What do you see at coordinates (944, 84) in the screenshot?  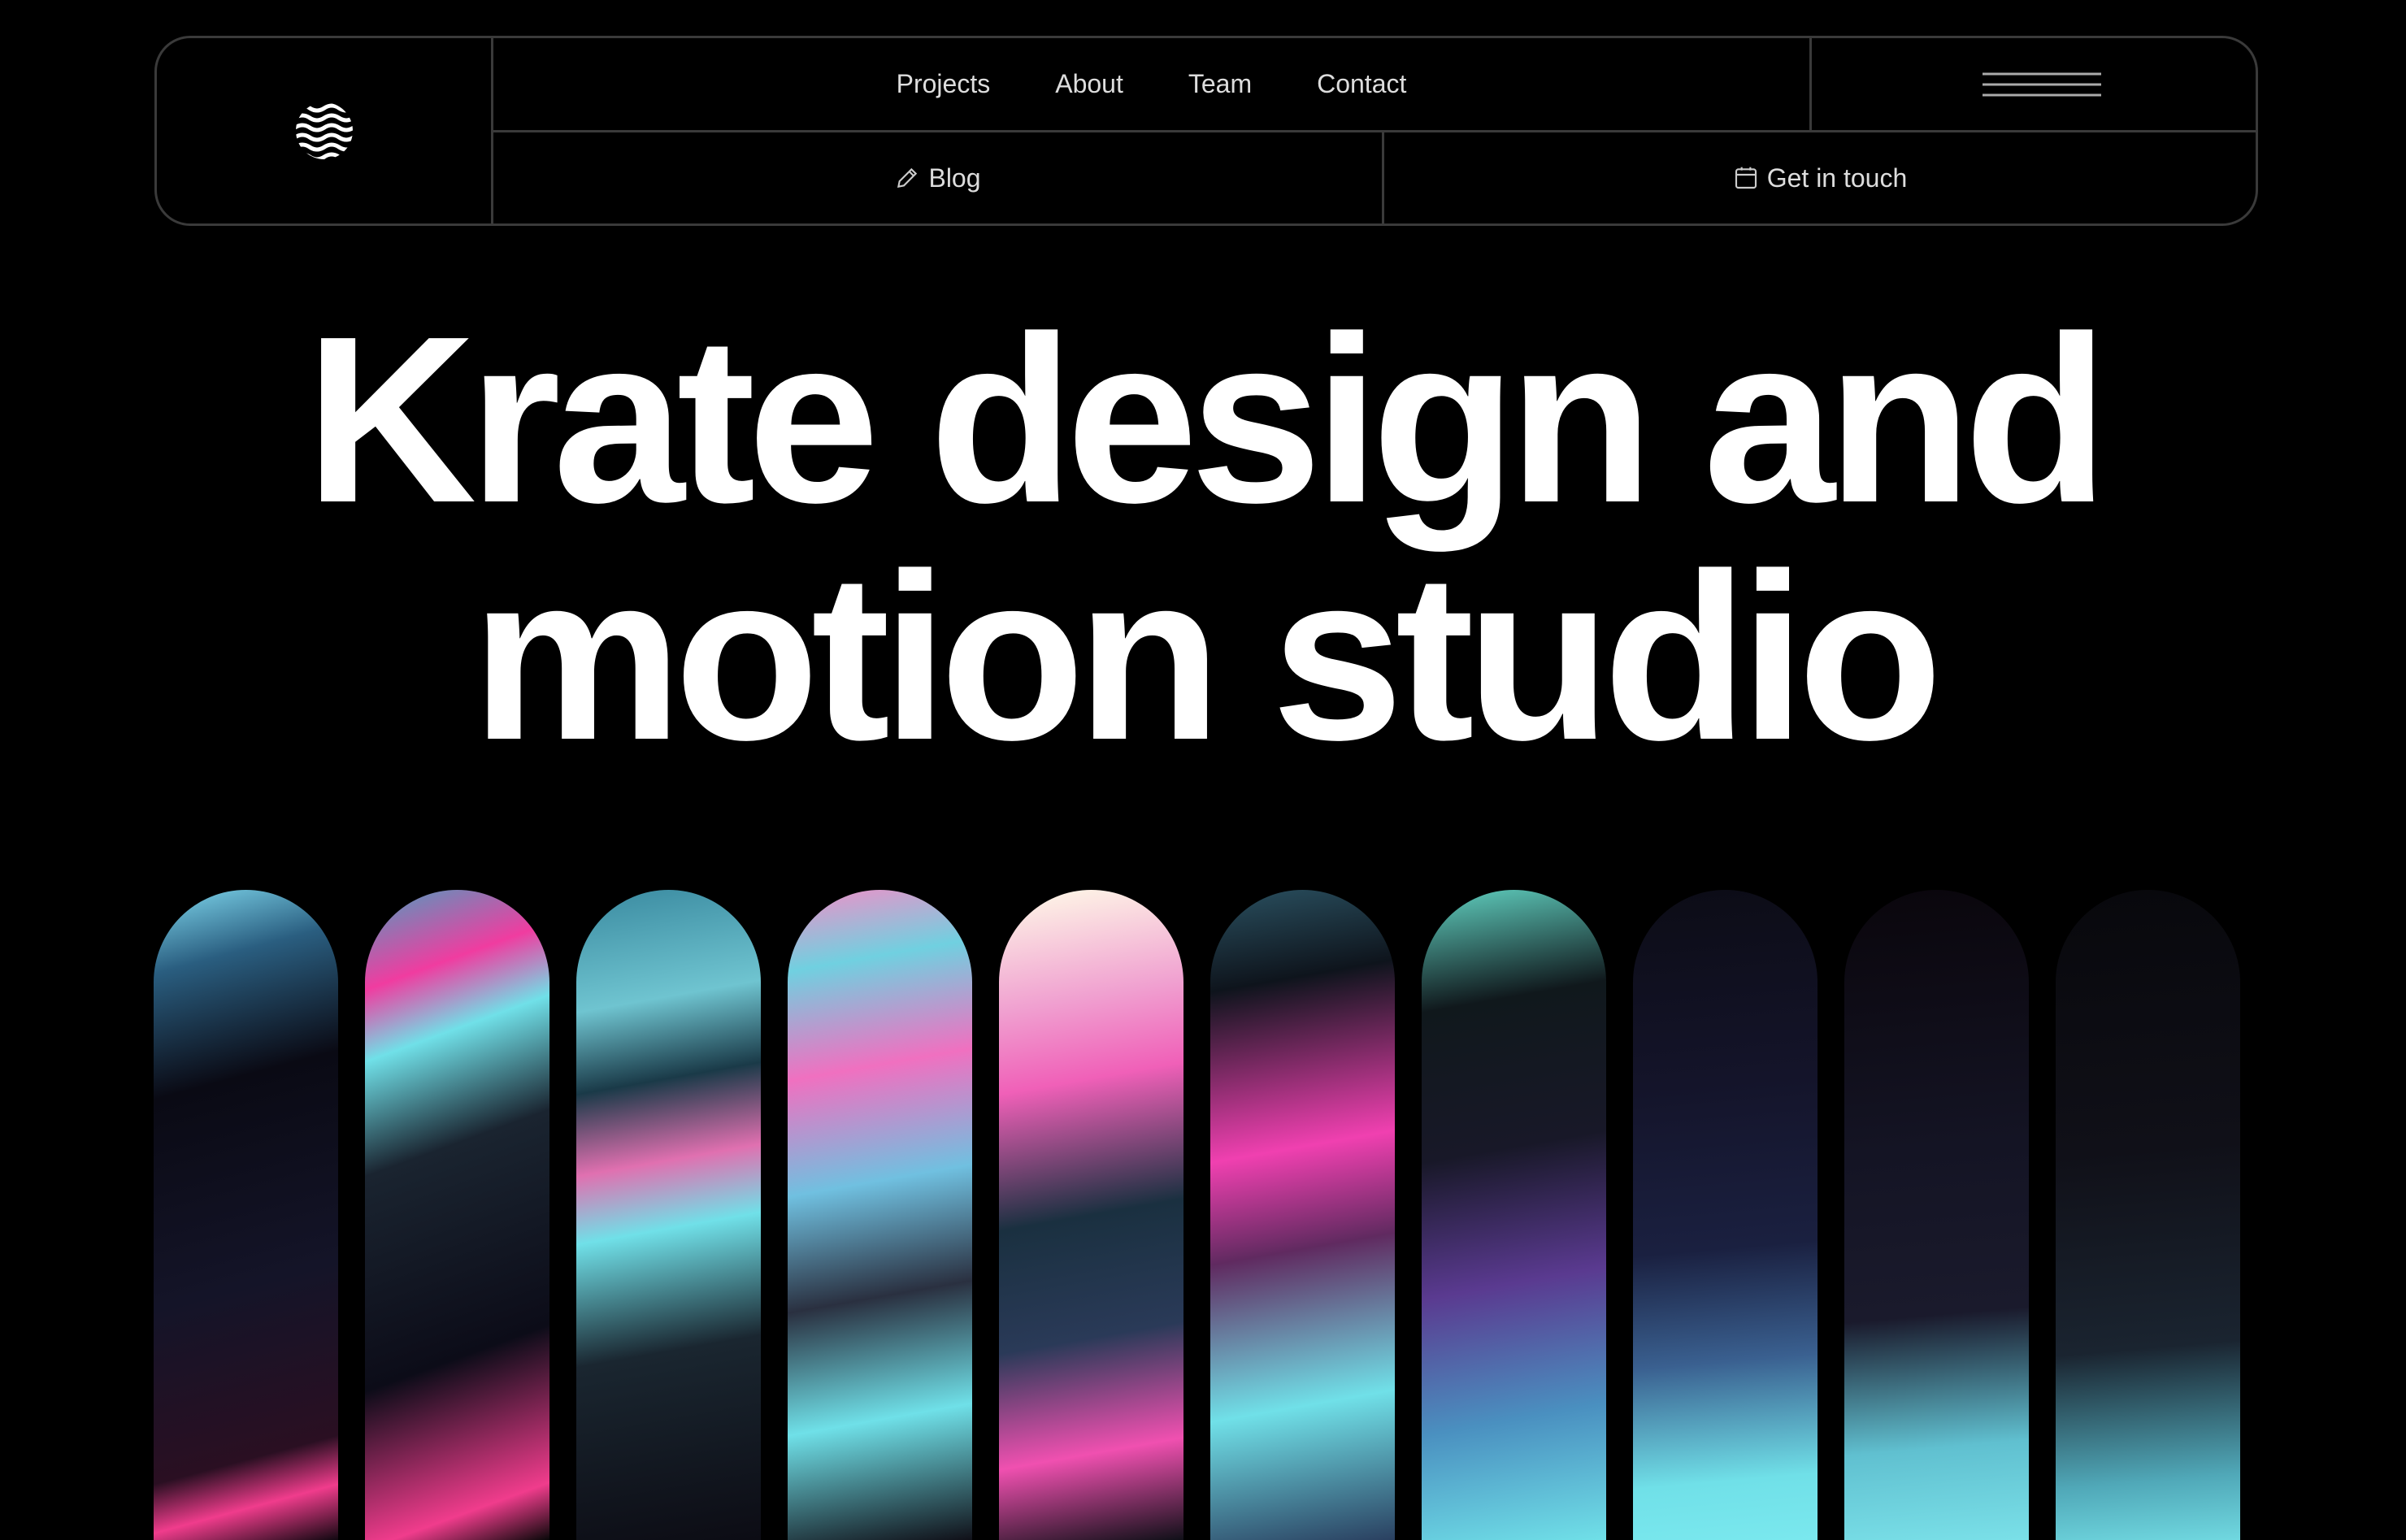 I see `nav-projects: Projects` at bounding box center [944, 84].